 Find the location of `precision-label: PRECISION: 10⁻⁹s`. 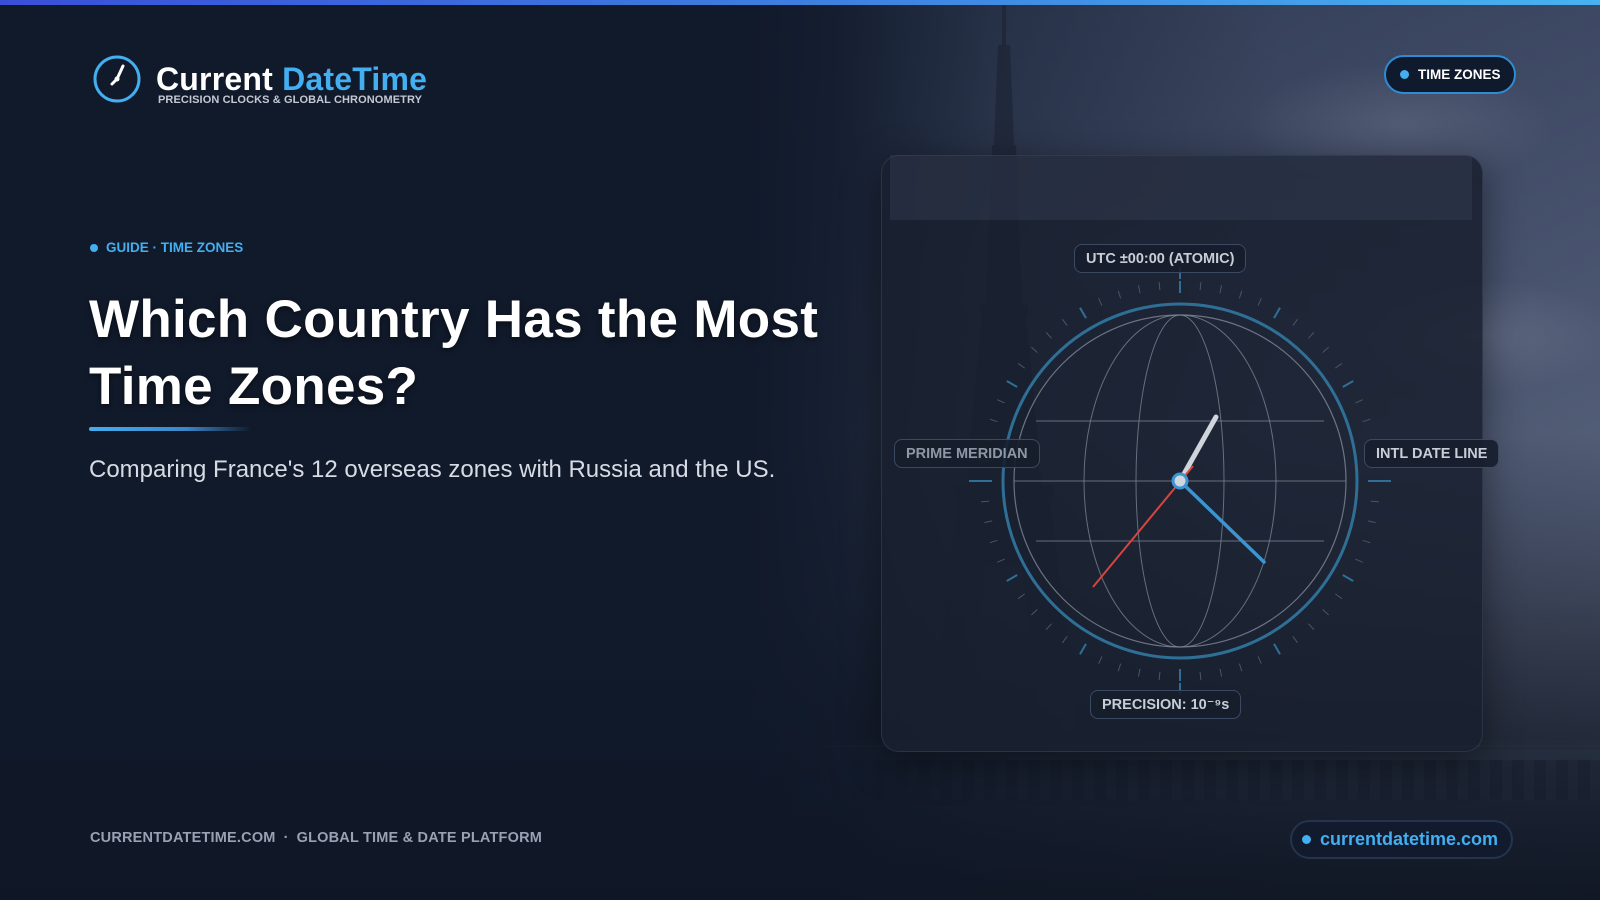

precision-label: PRECISION: 10⁻⁹s is located at coordinates (1166, 704).